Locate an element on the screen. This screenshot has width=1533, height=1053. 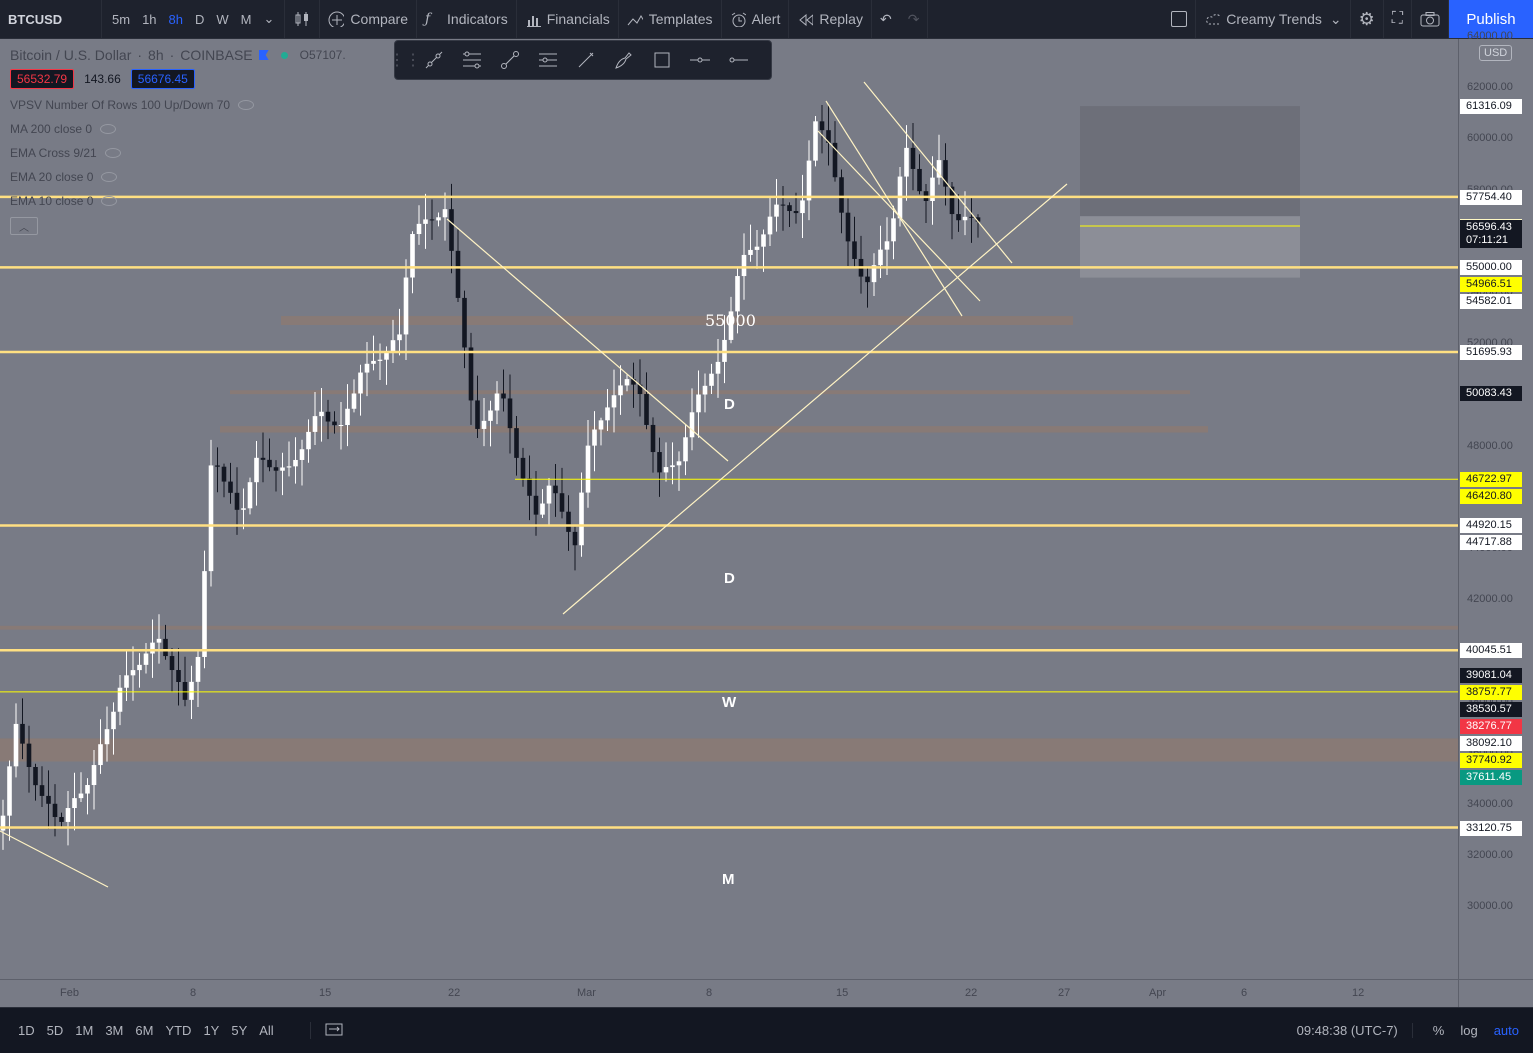
compare-label: Compare is located at coordinates (379, 19).